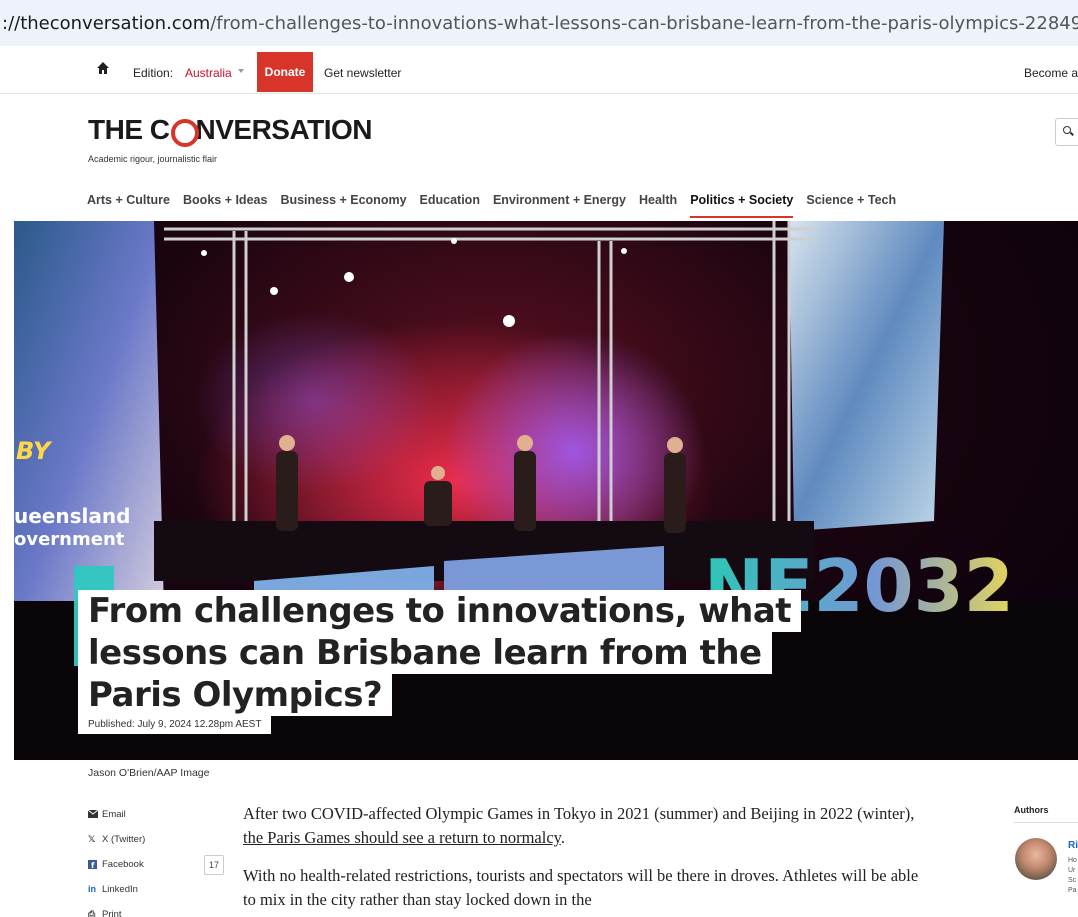 The height and width of the screenshot is (917, 1078). I want to click on share-facebook: f Facebook 17, so click(156, 869).